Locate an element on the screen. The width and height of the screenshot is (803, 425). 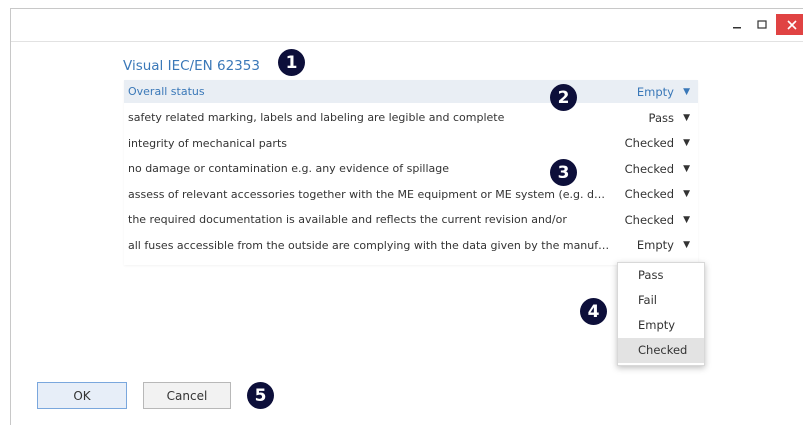
table-row: integrity of mechanical parts Checked ▼ is located at coordinates (411, 144).